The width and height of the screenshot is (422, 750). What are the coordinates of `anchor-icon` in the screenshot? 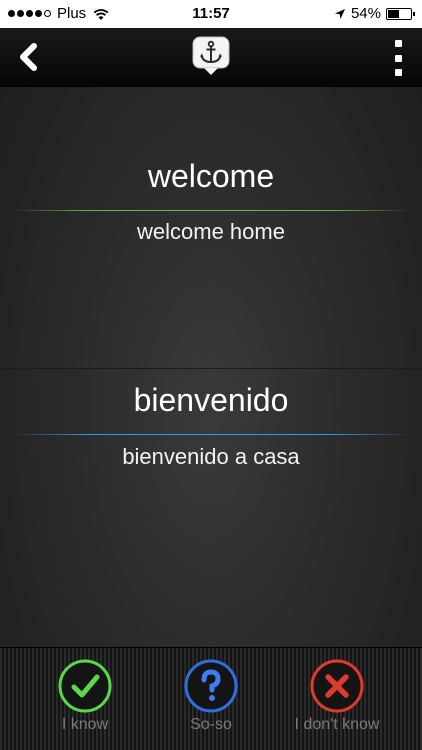 It's located at (211, 55).